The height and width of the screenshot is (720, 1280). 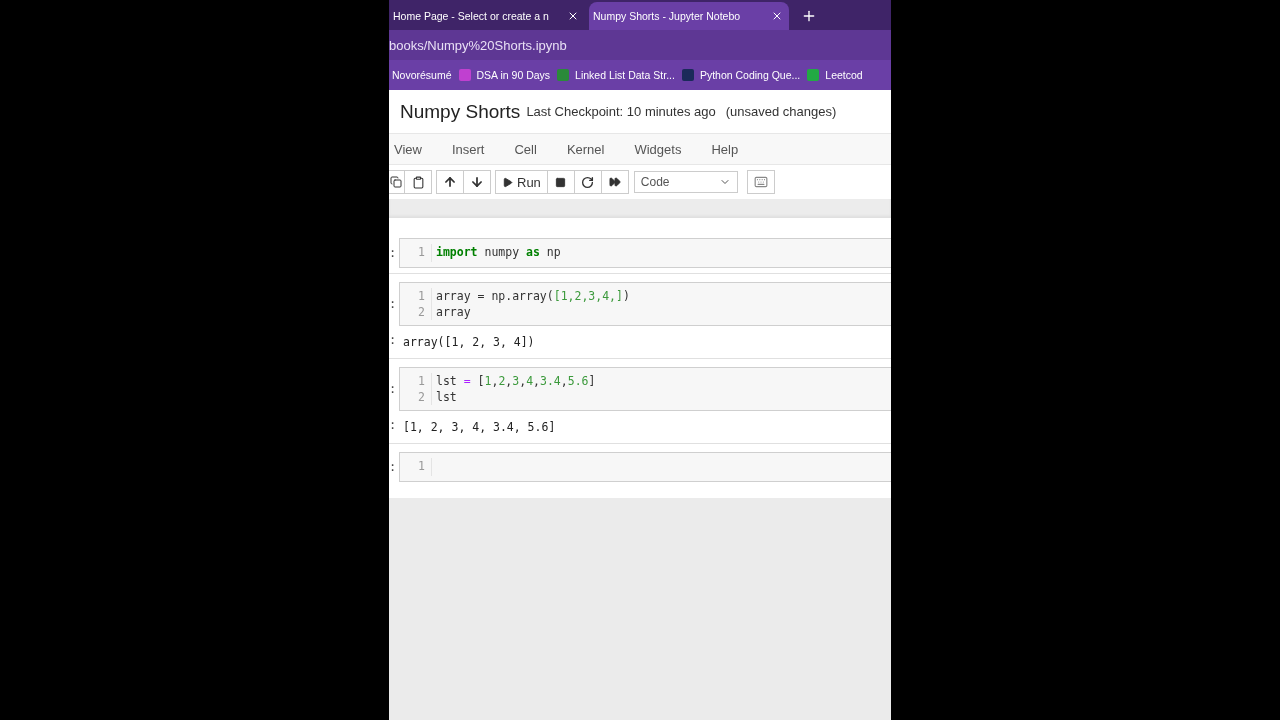 I want to click on stop-button, so click(x=560, y=182).